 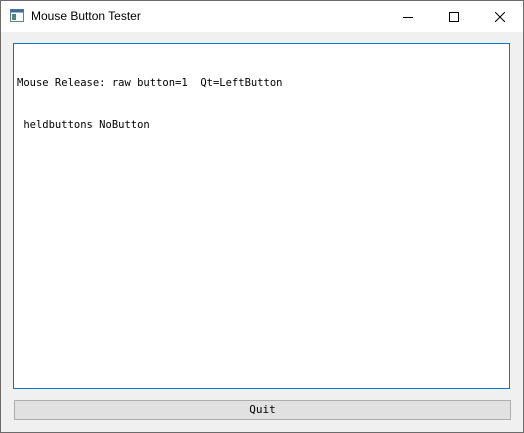 I want to click on maximize-button, so click(x=454, y=16).